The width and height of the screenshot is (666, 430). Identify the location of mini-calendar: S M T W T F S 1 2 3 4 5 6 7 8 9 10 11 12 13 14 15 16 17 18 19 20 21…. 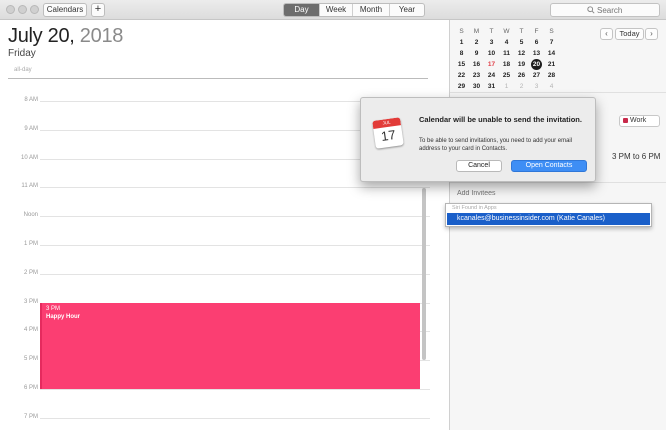
(509, 59).